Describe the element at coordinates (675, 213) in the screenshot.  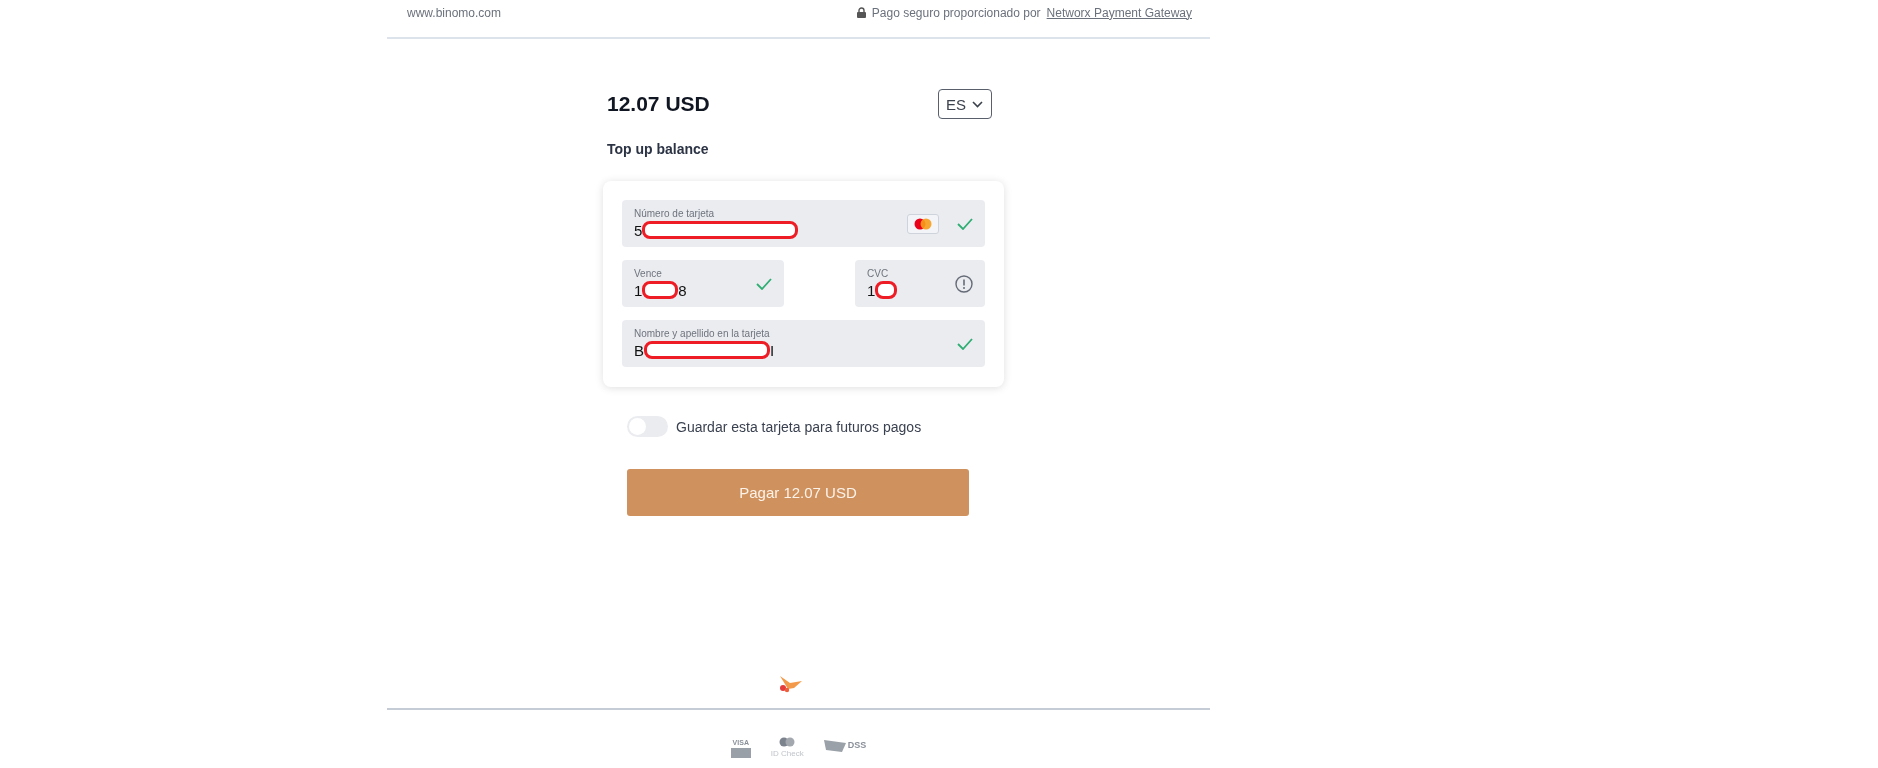
I see `field-label: Número de tarjeta` at that location.